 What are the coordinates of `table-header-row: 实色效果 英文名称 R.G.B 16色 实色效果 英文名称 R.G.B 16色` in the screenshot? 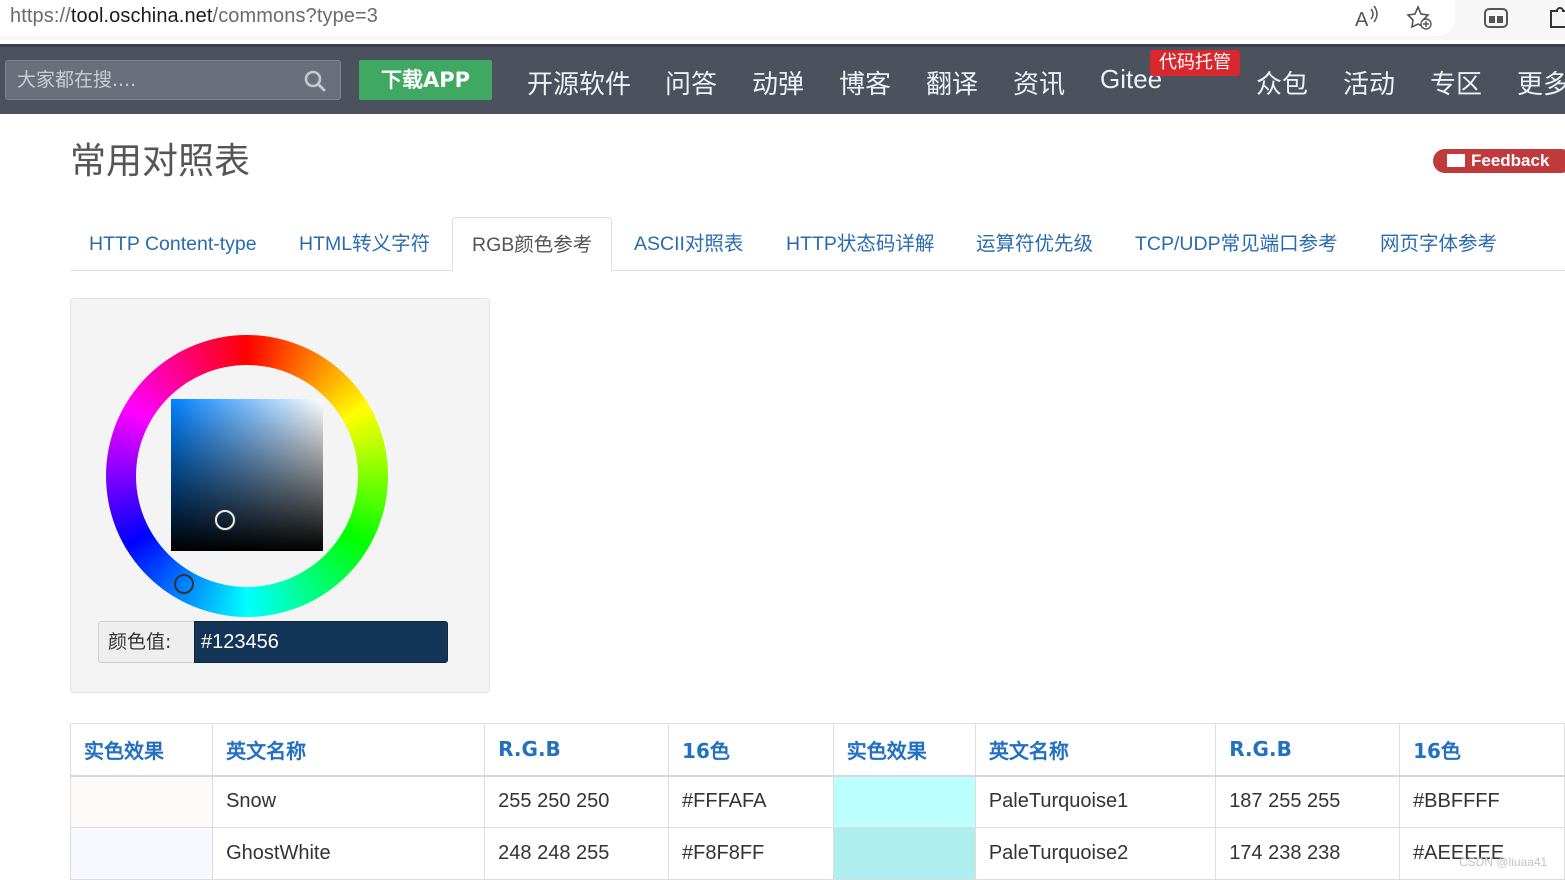 It's located at (817, 750).